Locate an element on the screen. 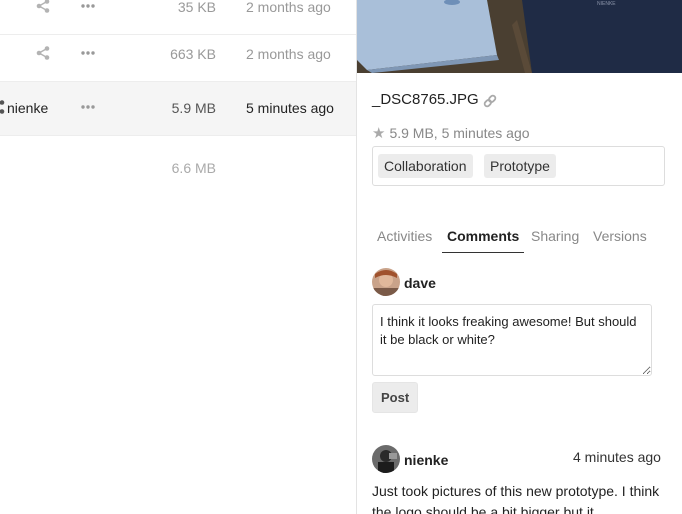 This screenshot has width=682, height=514. file-row-selected: nienke 5.9 MB 5 minutes ago is located at coordinates (178, 109).